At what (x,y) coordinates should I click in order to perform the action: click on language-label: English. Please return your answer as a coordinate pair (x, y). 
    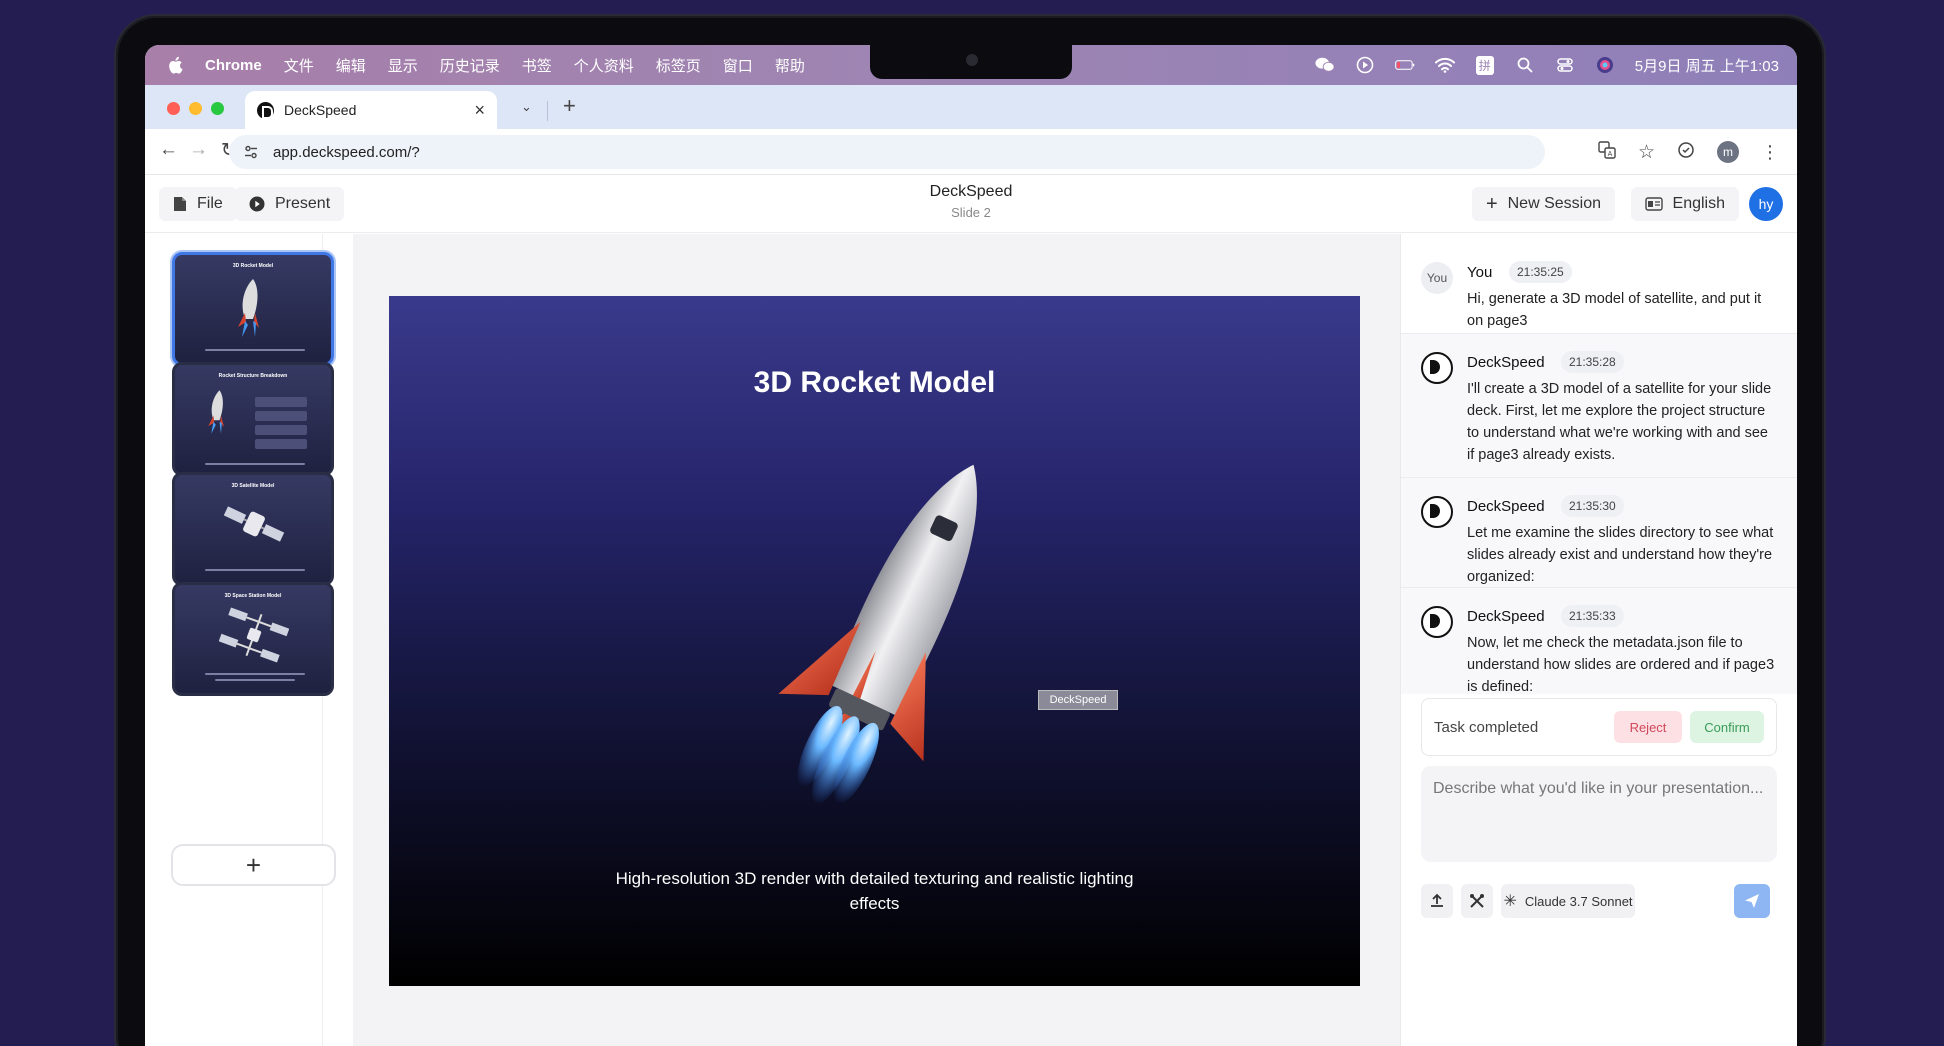
    Looking at the image, I should click on (1698, 203).